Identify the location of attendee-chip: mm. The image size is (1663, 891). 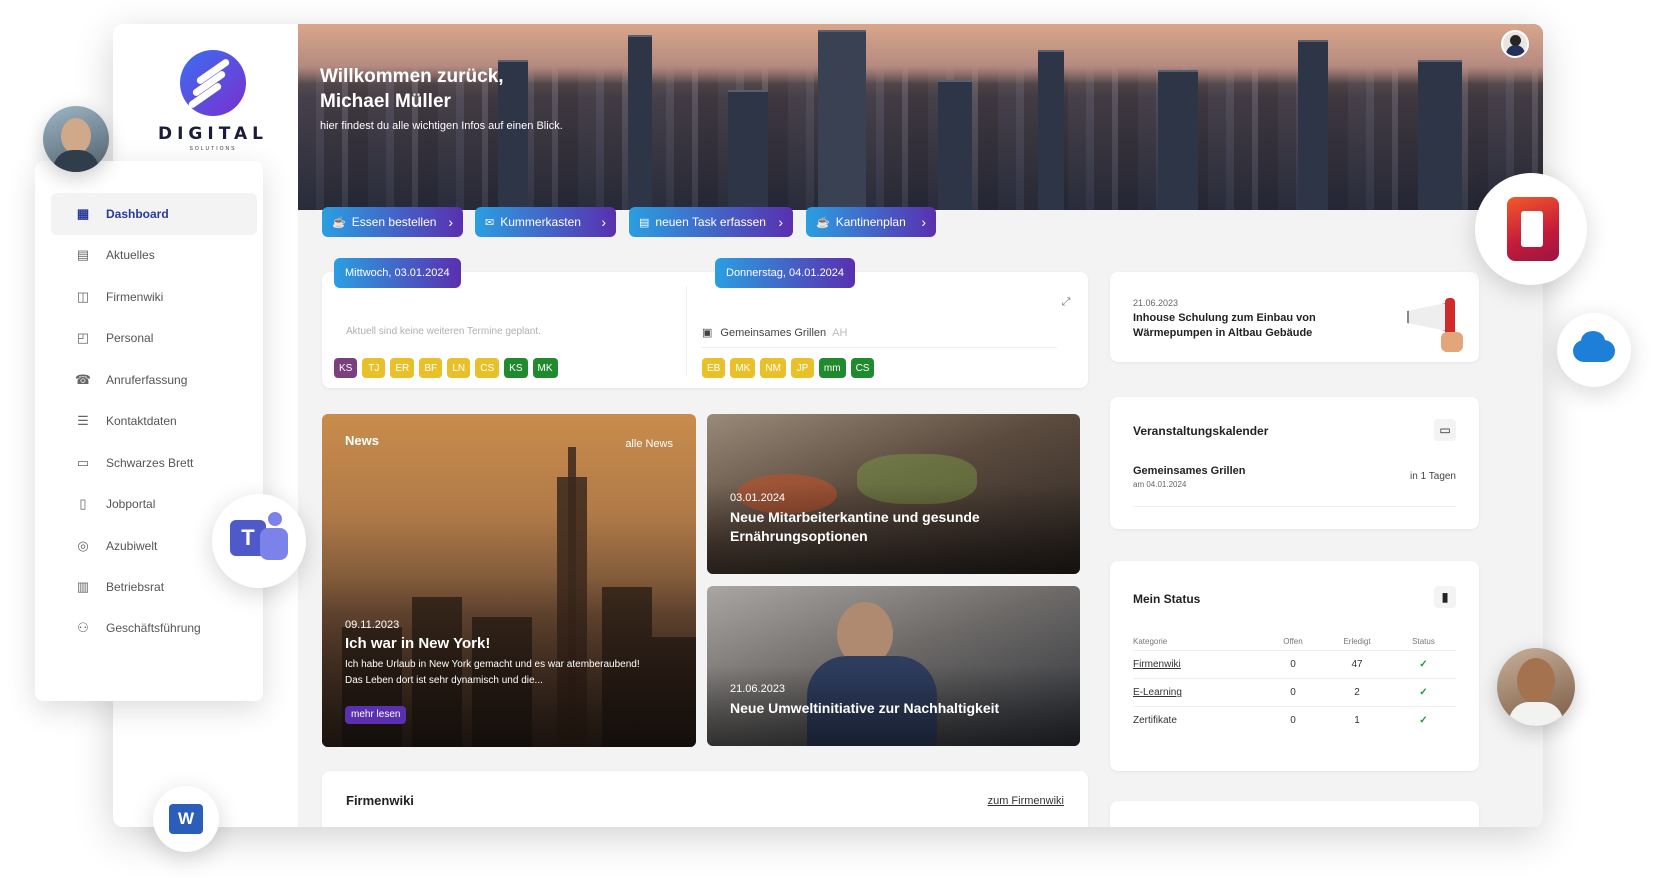
(832, 368).